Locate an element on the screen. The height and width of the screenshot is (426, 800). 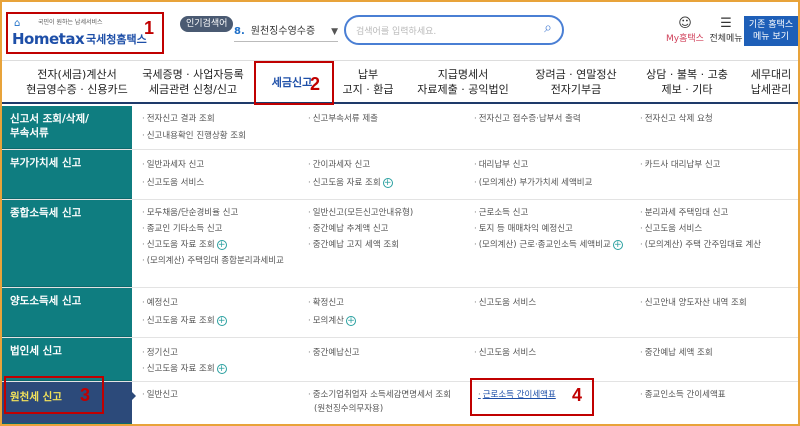
nav-label: 전자(세금)계산서 is located at coordinates (77, 74).